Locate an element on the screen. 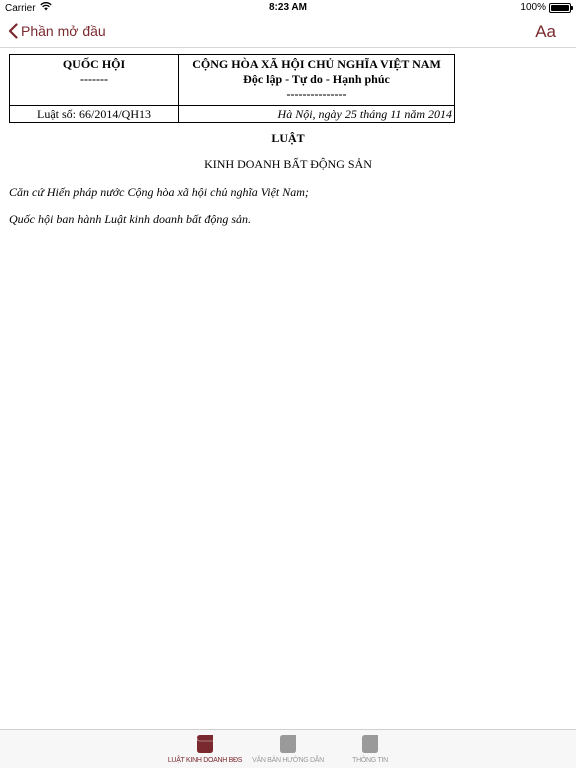 Image resolution: width=576 pixels, height=768 pixels. nation-dashes: --------------- is located at coordinates (316, 94).